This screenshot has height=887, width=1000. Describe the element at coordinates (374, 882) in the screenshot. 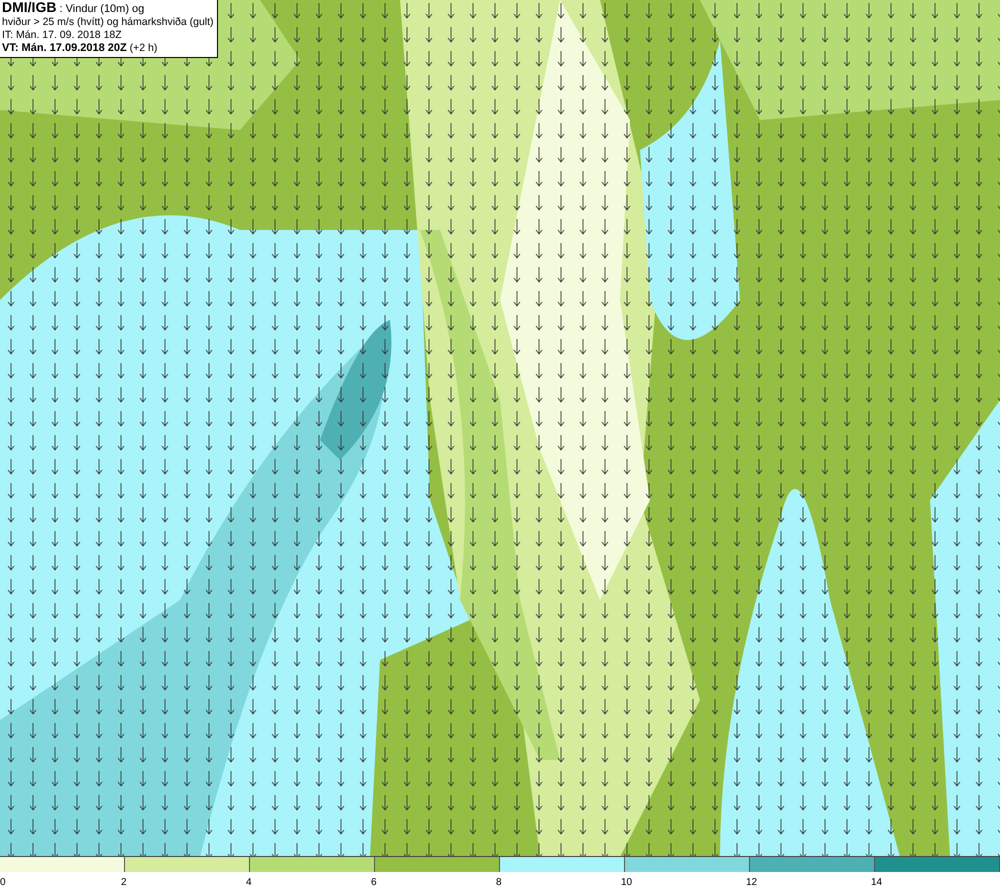

I see `legend-label: 6` at that location.